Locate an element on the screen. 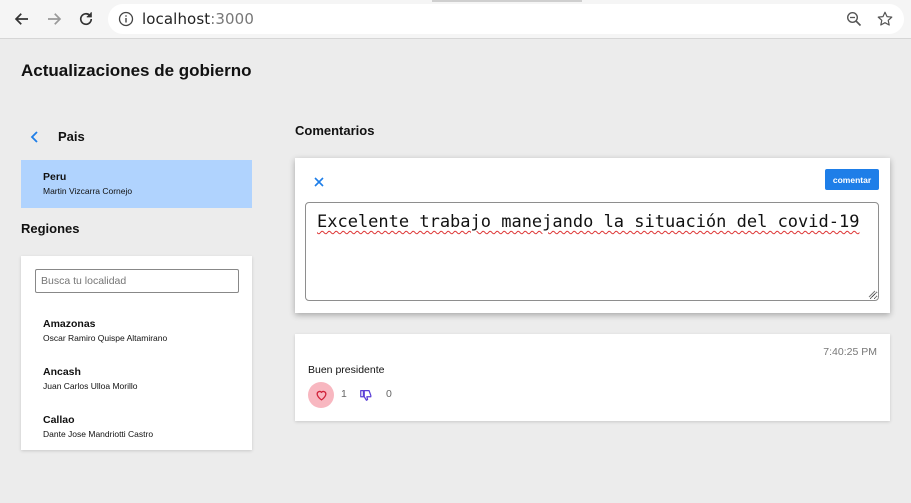 The height and width of the screenshot is (503, 911). tab-strip is located at coordinates (507, 1).